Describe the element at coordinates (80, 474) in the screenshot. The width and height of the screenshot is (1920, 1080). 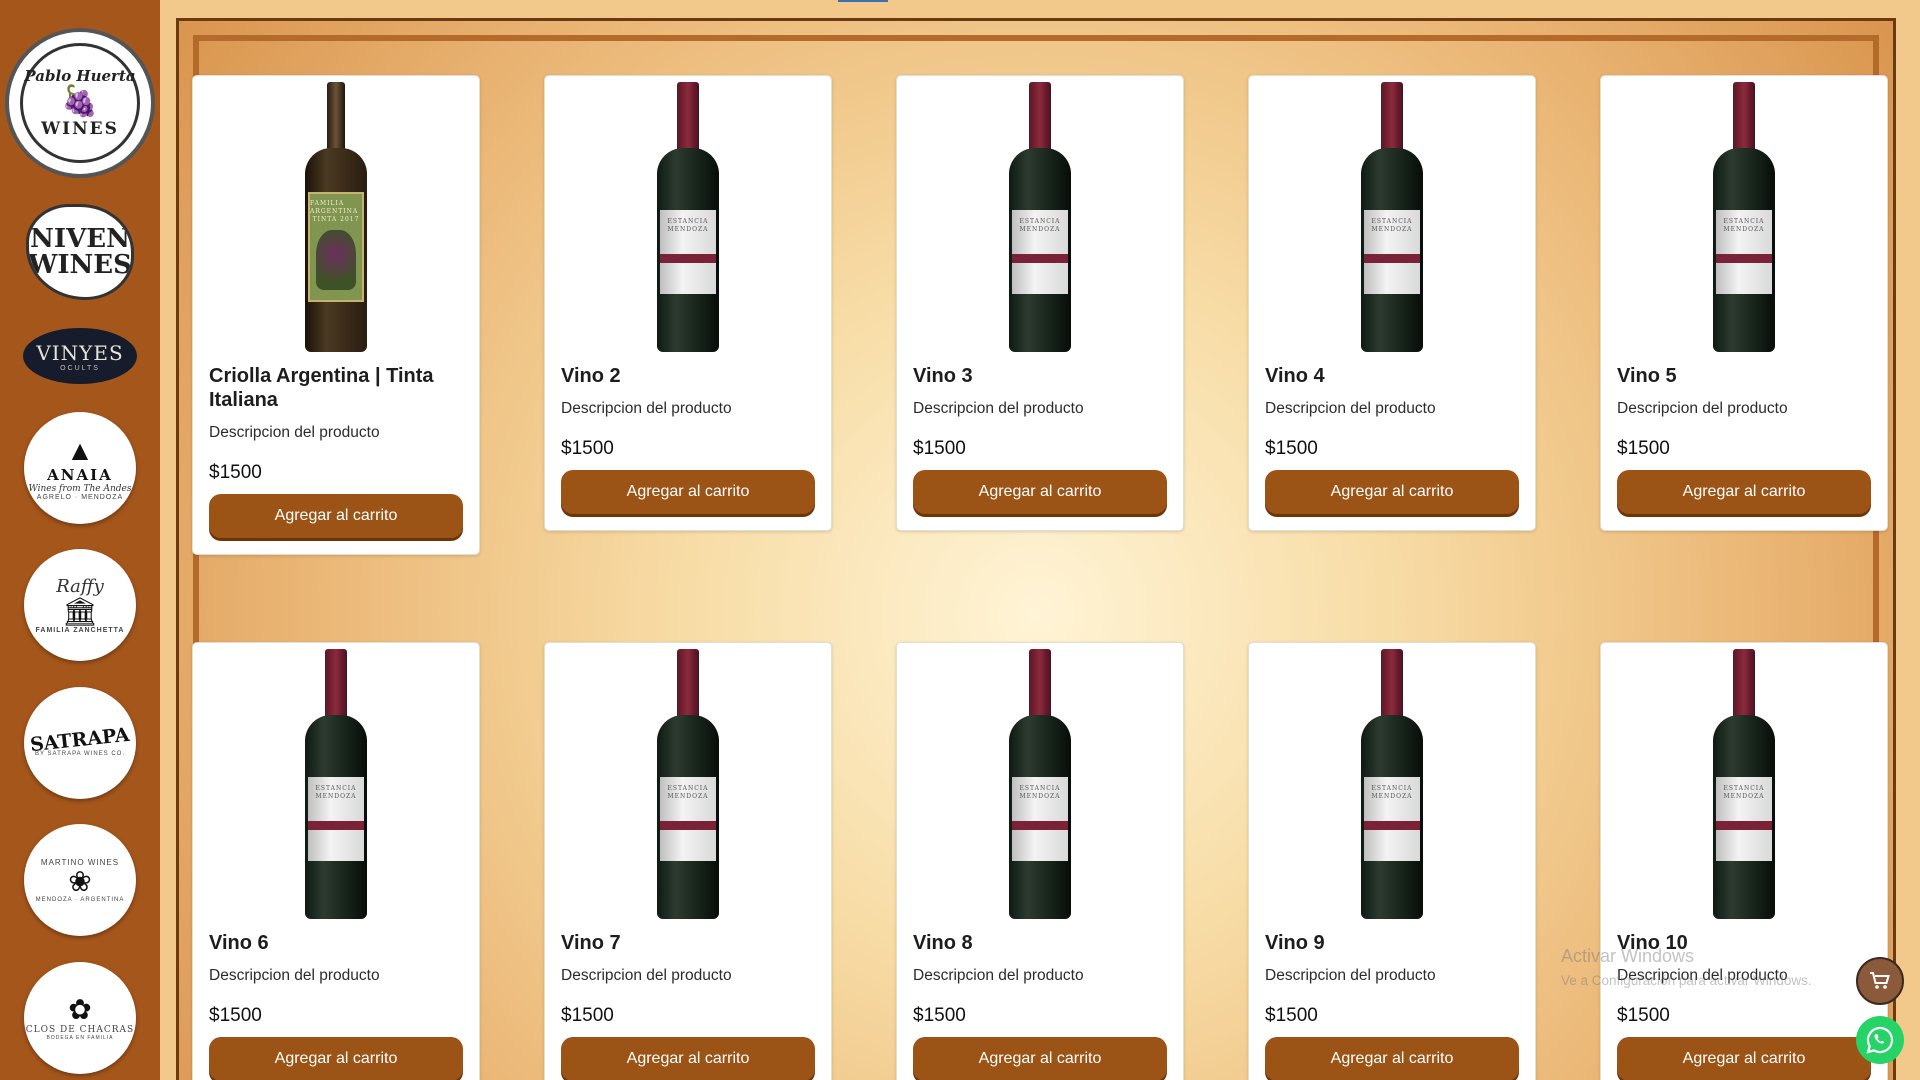
I see `anaia-title: ANAIA` at that location.